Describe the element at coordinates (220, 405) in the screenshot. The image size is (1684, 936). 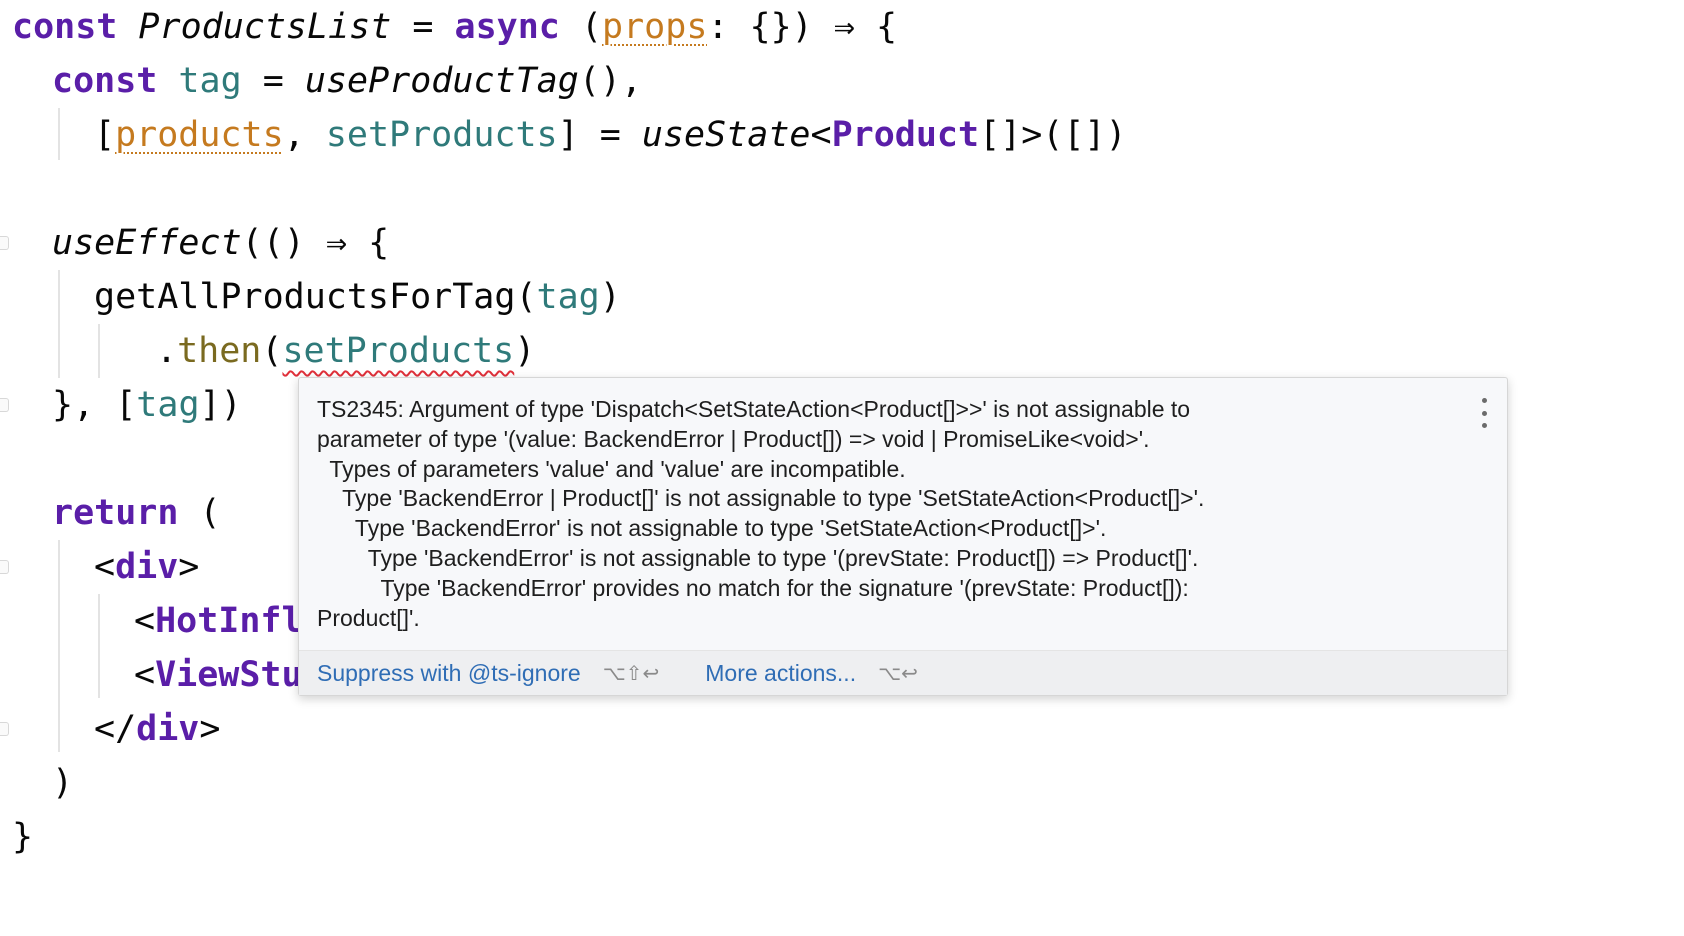
I see `punctuation: ])` at that location.